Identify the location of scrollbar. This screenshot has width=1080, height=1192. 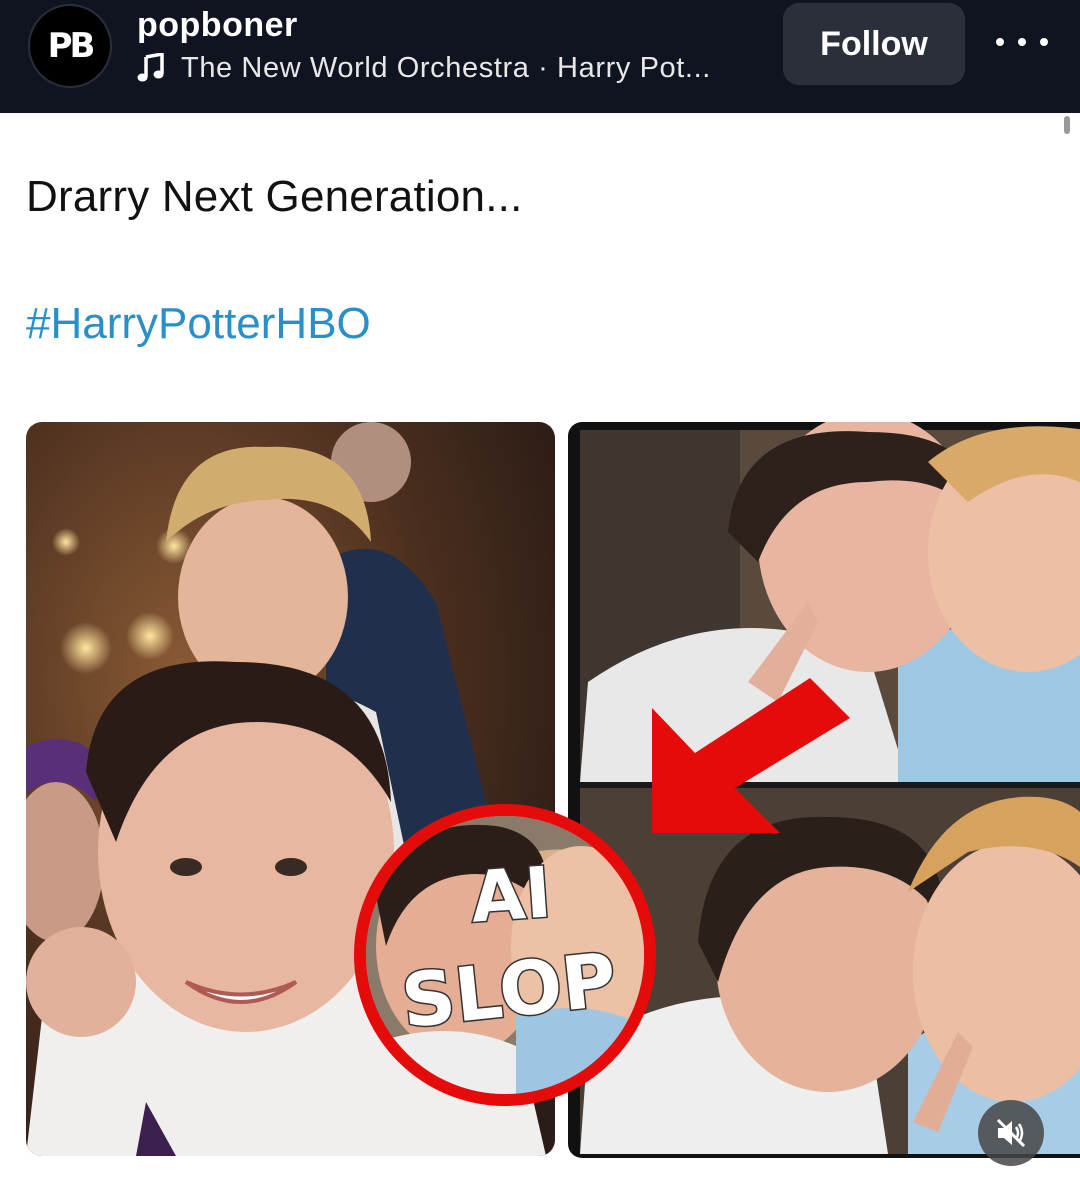
(1067, 125).